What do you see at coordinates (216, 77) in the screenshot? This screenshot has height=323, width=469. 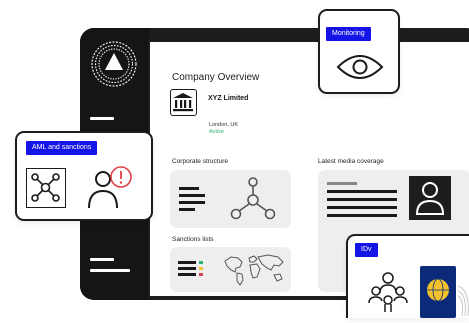 I see `page-title: Company Overview` at bounding box center [216, 77].